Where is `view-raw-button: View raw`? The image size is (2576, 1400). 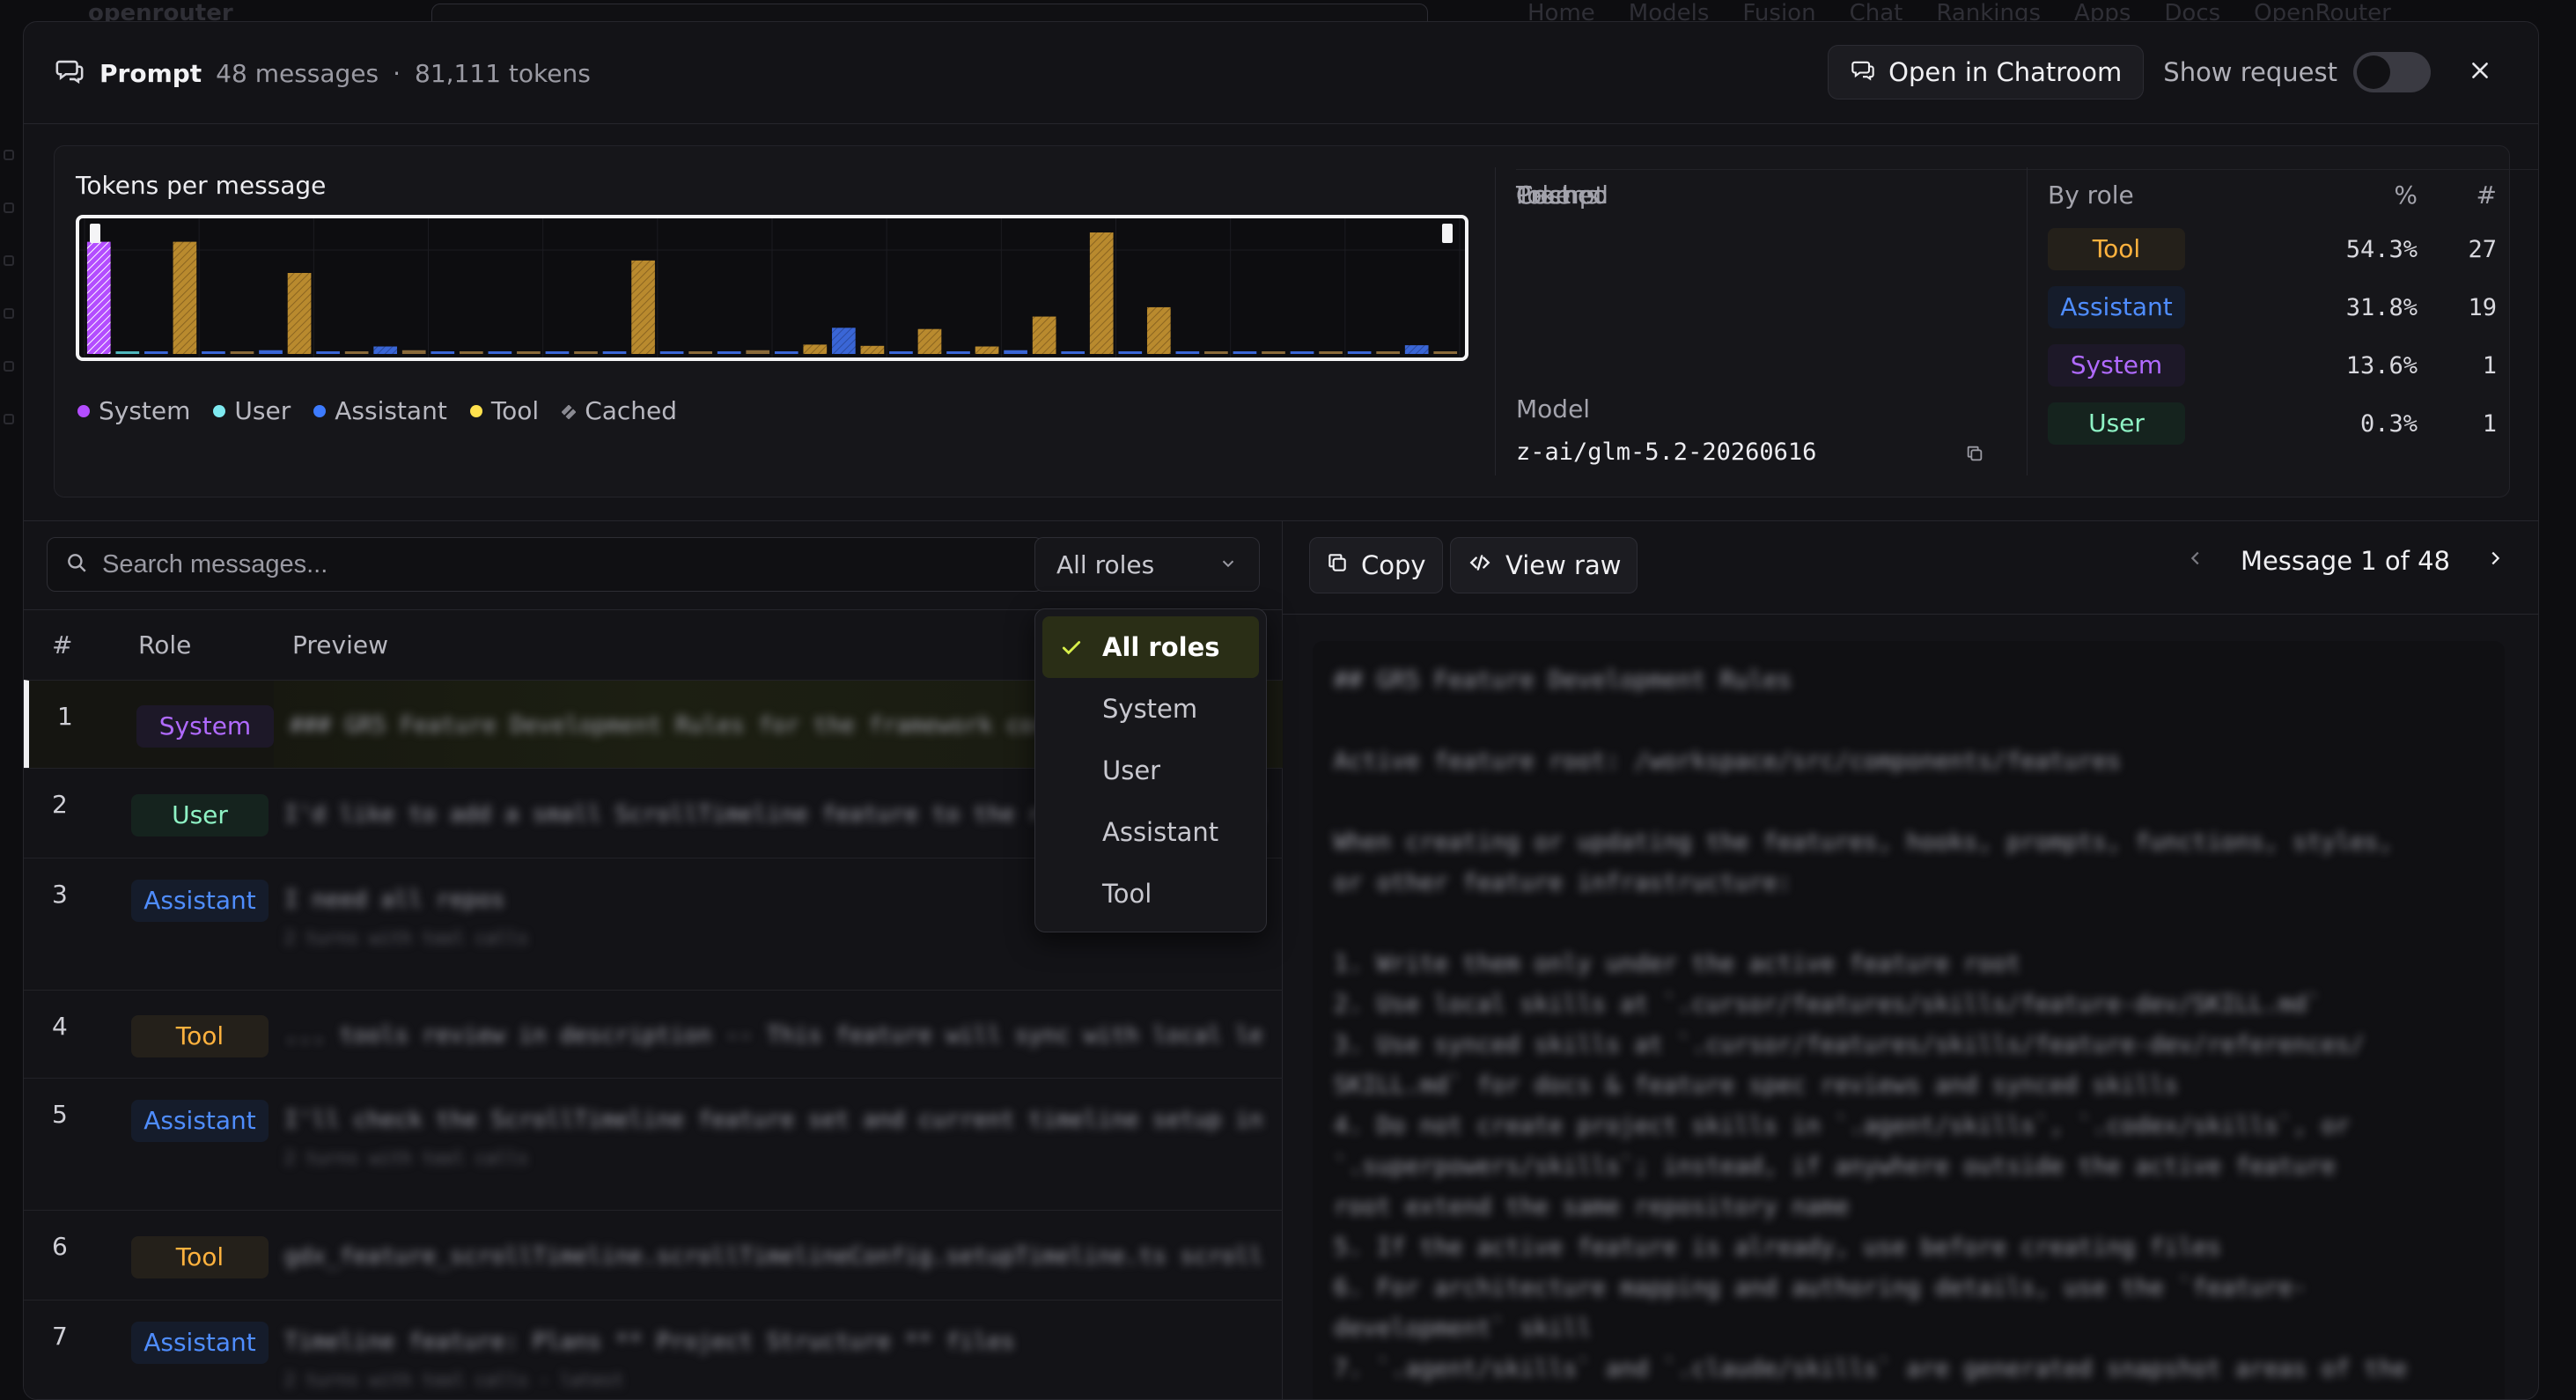 view-raw-button: View raw is located at coordinates (1544, 565).